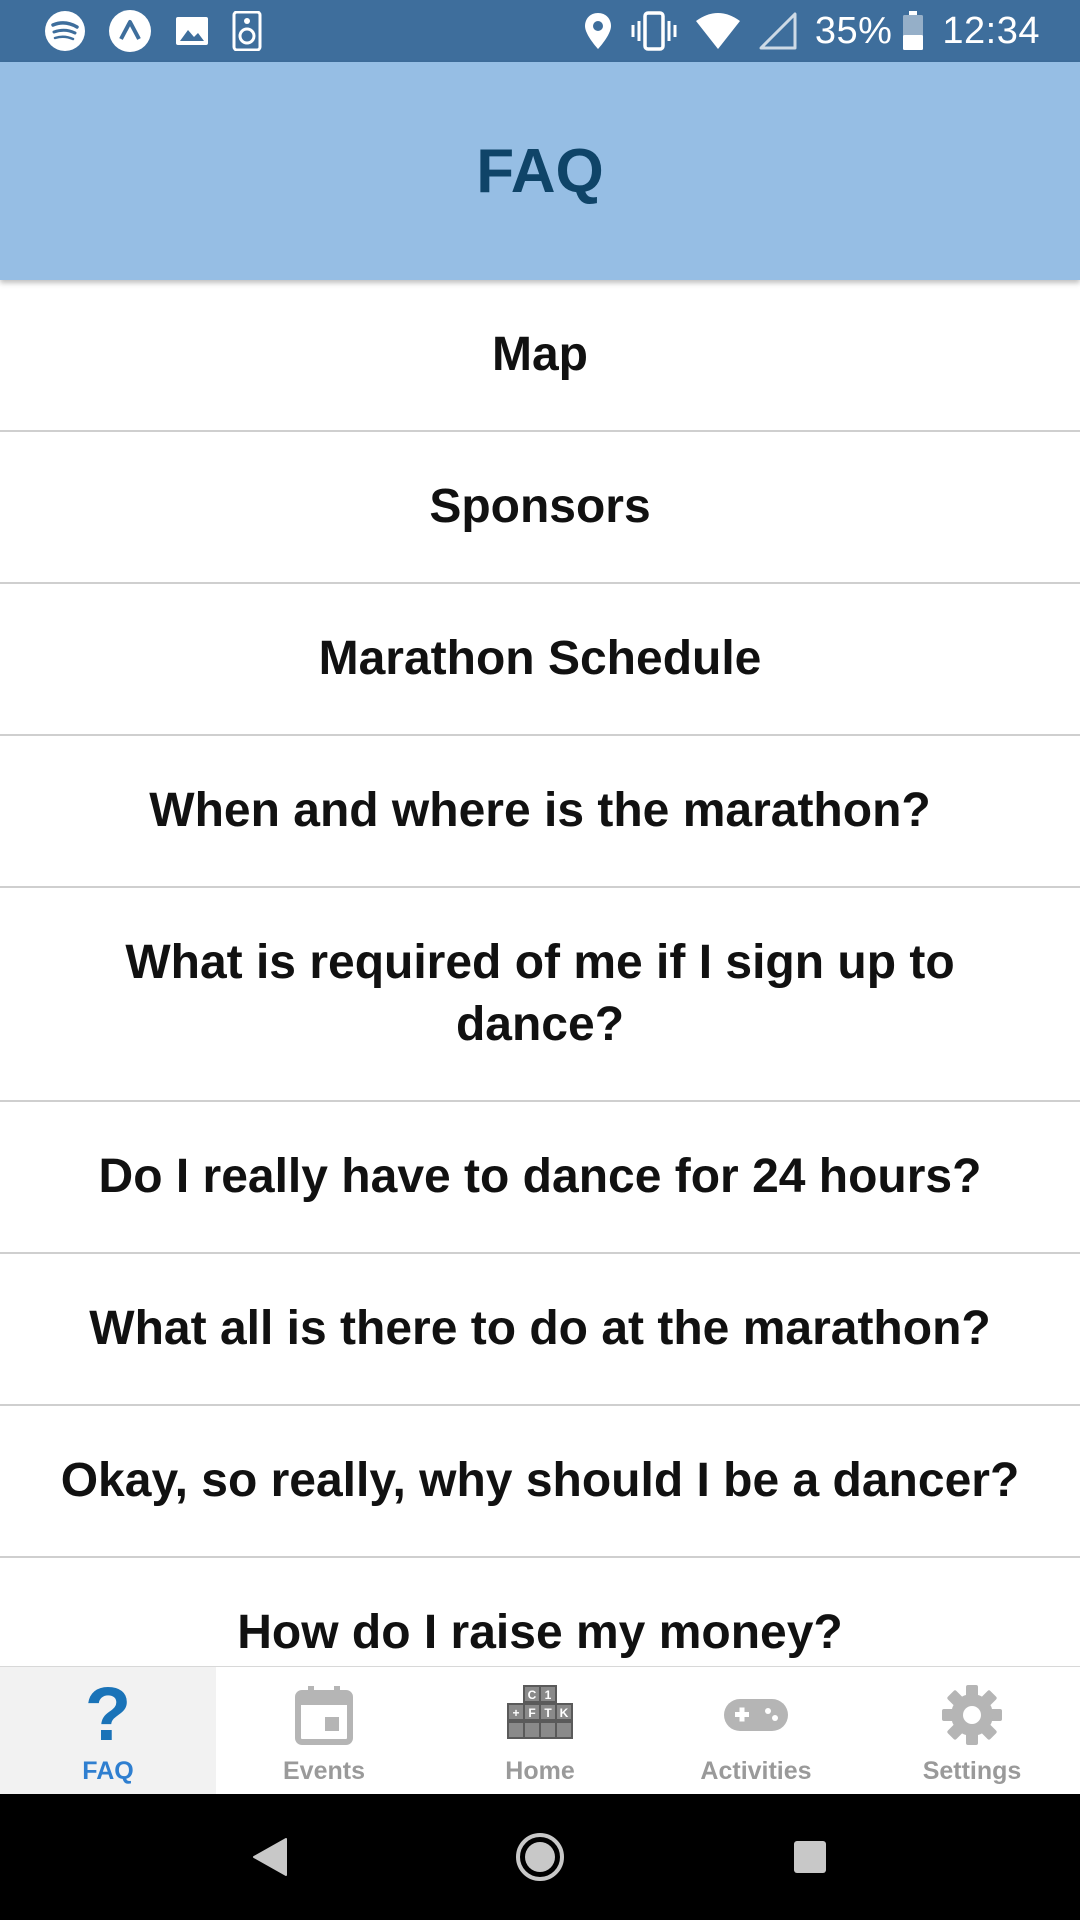 This screenshot has height=1920, width=1080. I want to click on speaker-icon, so click(247, 31).